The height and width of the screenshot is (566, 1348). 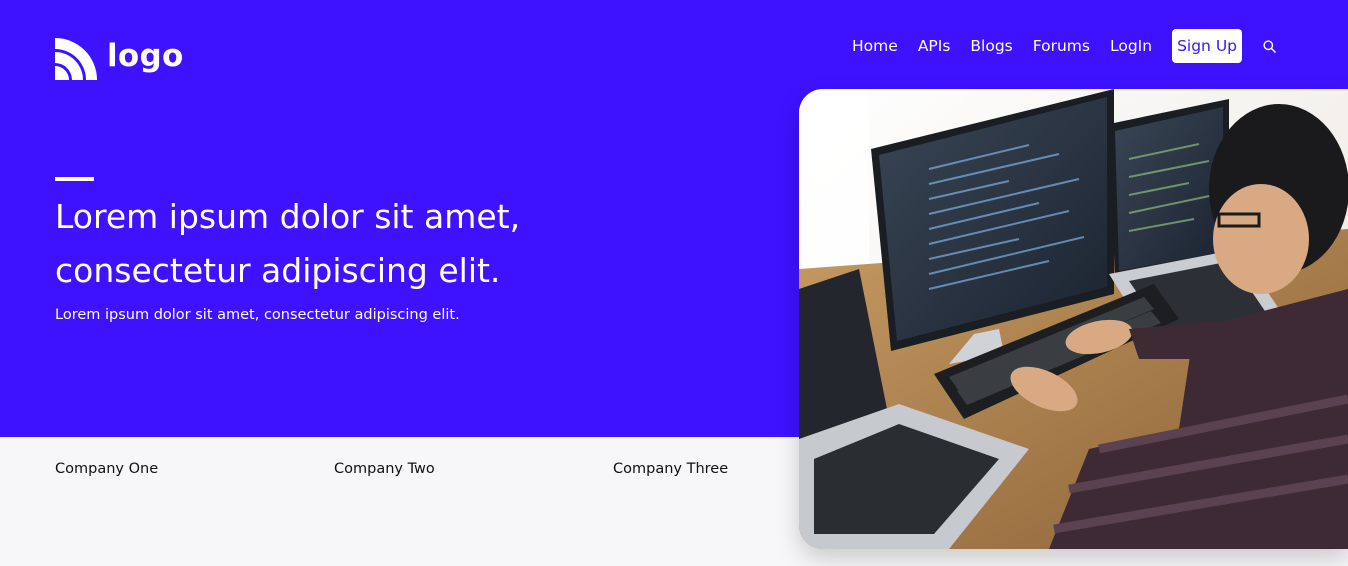 I want to click on nav-link-forums: Forums, so click(x=1061, y=46).